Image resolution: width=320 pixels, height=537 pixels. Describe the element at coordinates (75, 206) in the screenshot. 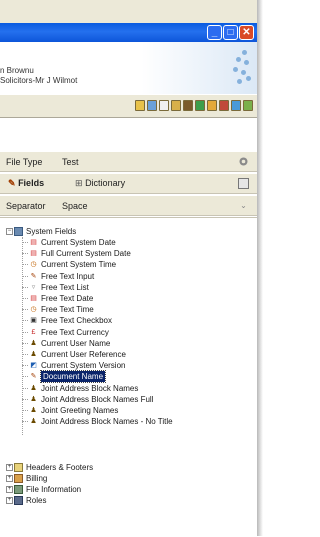

I see `separator-value: Space` at that location.